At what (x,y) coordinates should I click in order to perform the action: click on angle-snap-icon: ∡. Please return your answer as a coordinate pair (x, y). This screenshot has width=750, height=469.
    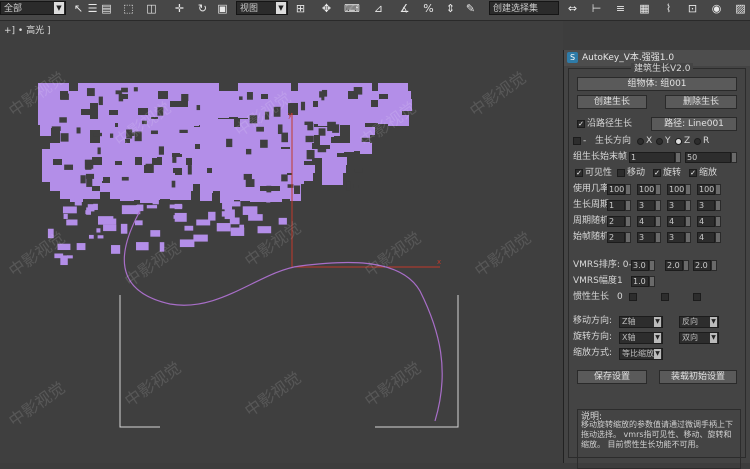
    Looking at the image, I should click on (404, 8).